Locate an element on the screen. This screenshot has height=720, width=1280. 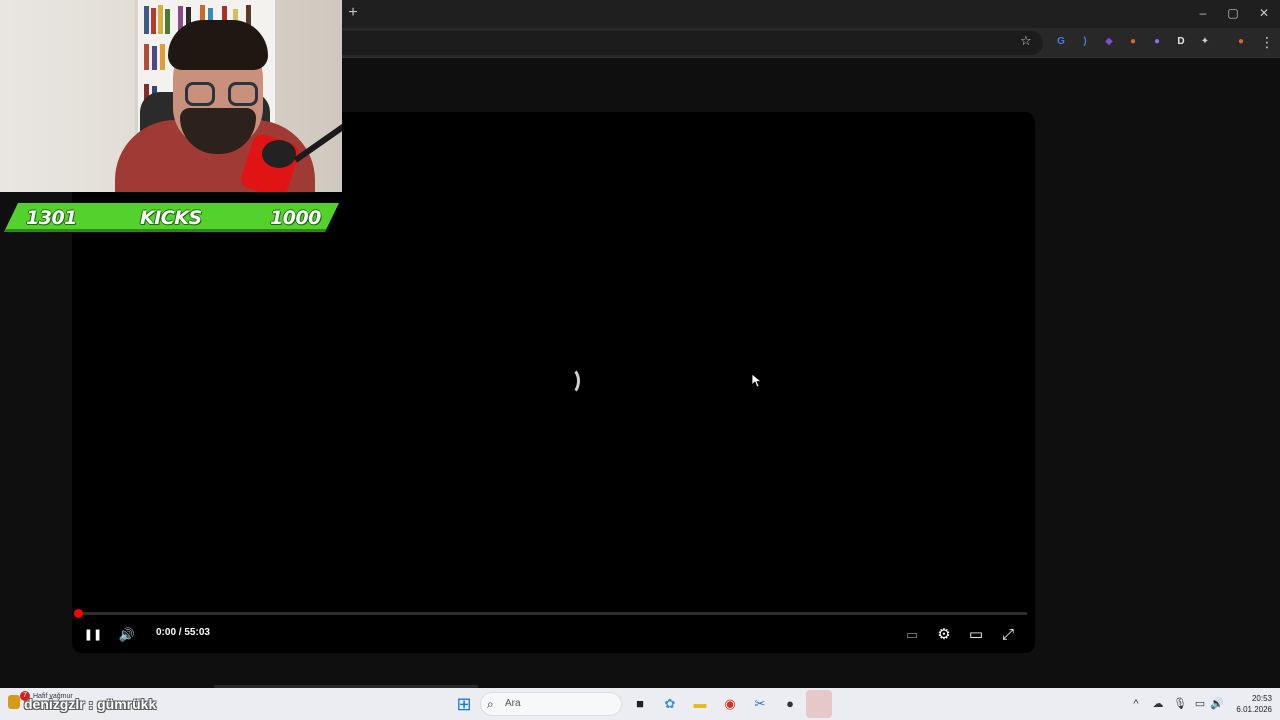
tray-chevron-icon: ^ is located at coordinates (1136, 704).